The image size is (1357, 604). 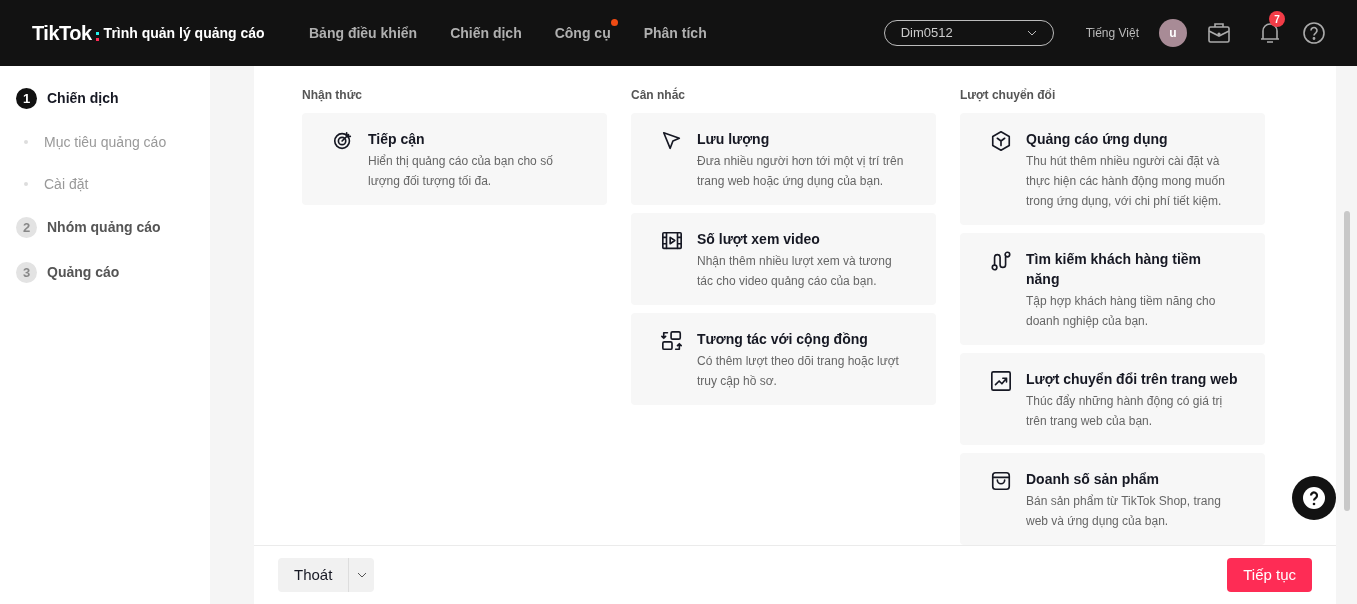 What do you see at coordinates (1114, 269) in the screenshot?
I see `objective-title: Tìm kiếm khách hàng tiềm năng` at bounding box center [1114, 269].